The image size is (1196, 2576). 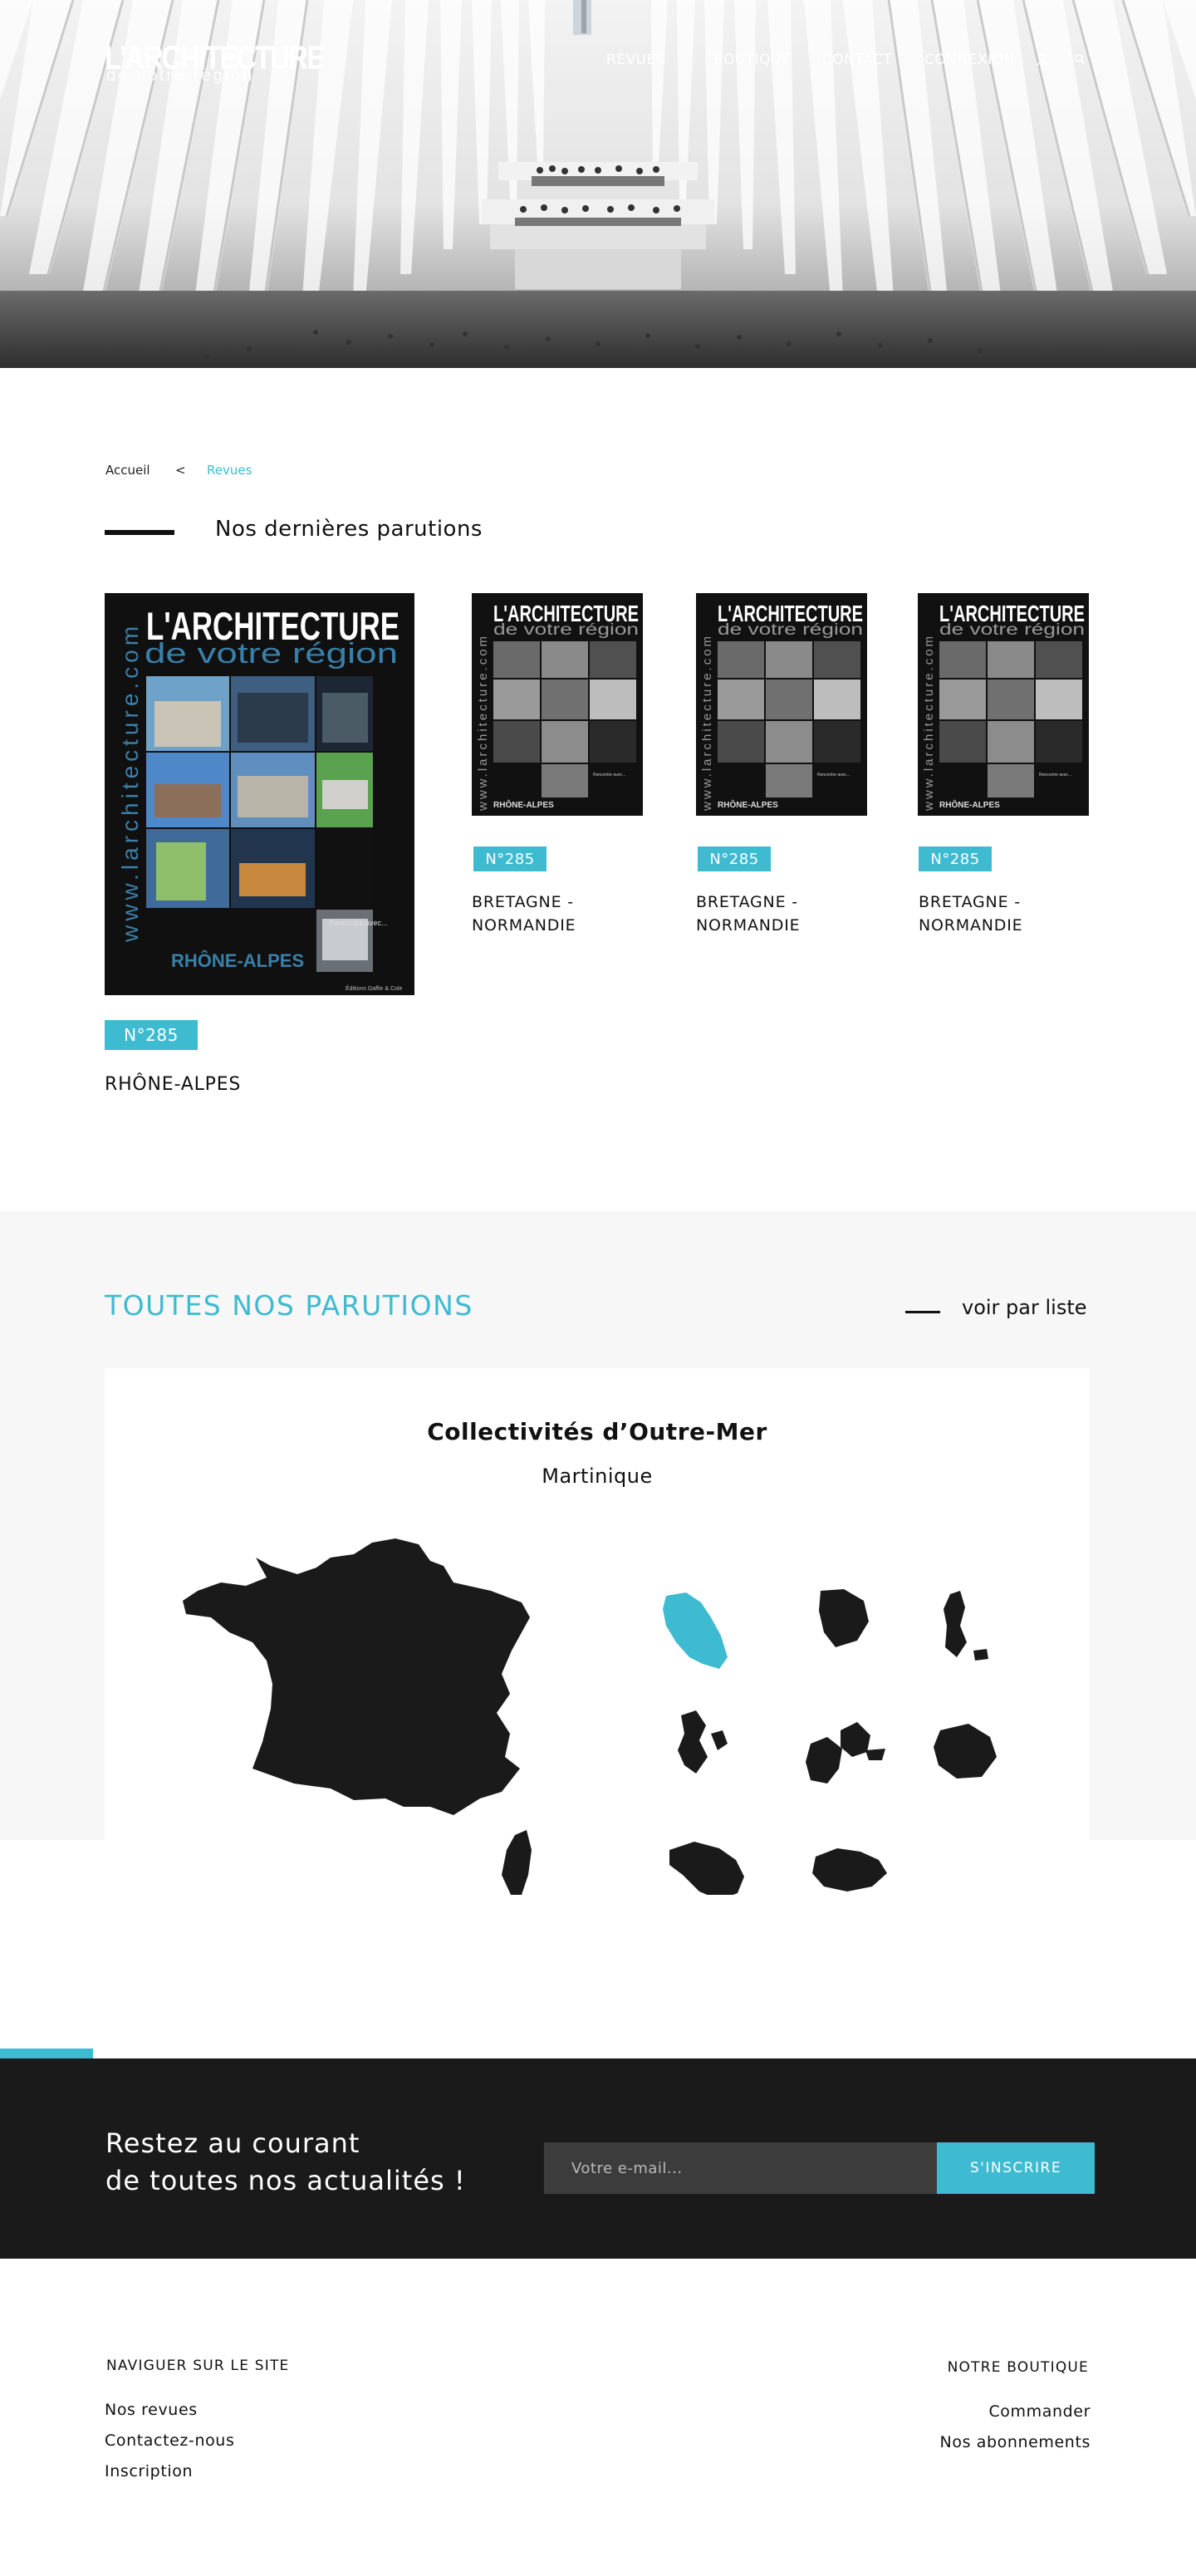 What do you see at coordinates (128, 470) in the screenshot?
I see `breadcrumb-home: Accueil` at bounding box center [128, 470].